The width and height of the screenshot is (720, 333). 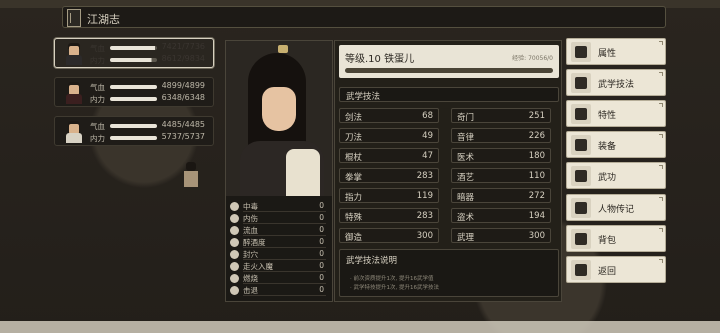 What do you see at coordinates (389, 155) in the screenshot?
I see `skill-cell: 棍杖 47` at bounding box center [389, 155].